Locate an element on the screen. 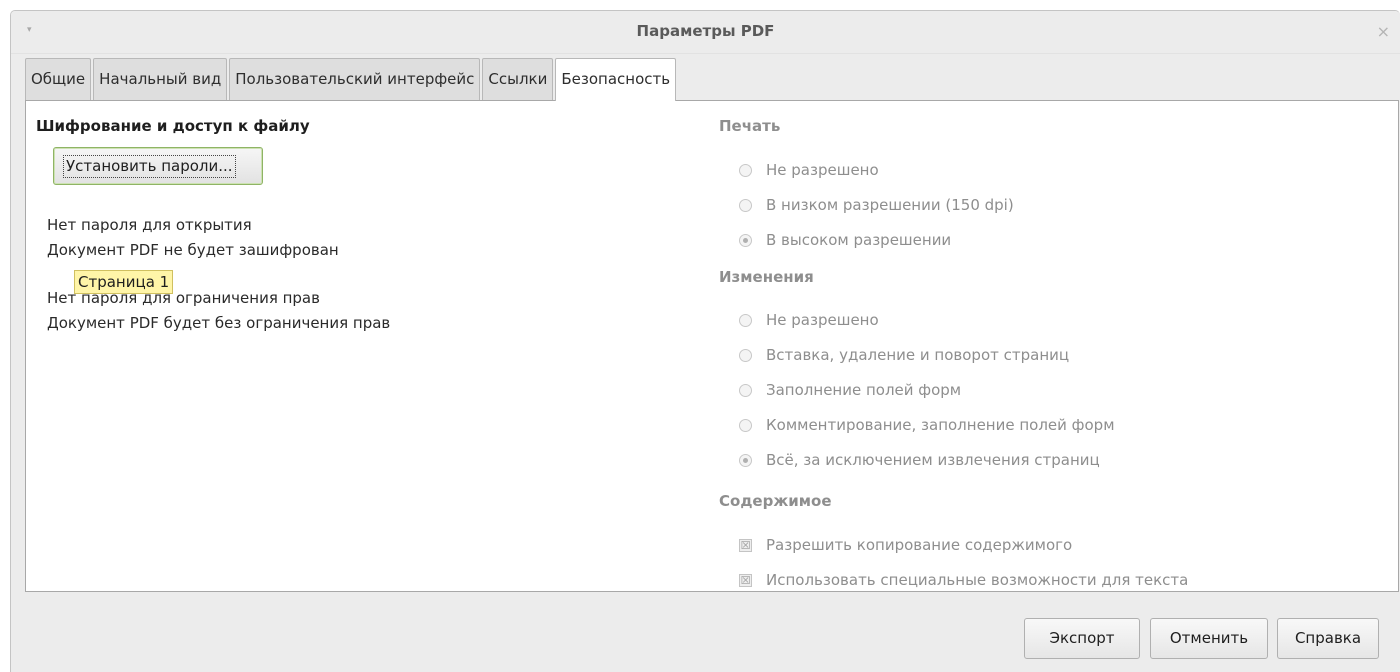 This screenshot has width=1400, height=672. tab-general: Общие is located at coordinates (58, 79).